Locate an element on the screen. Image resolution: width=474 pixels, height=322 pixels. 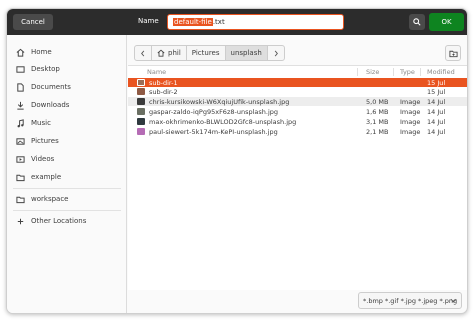
file-size: 1,6 MB is located at coordinates (377, 111).